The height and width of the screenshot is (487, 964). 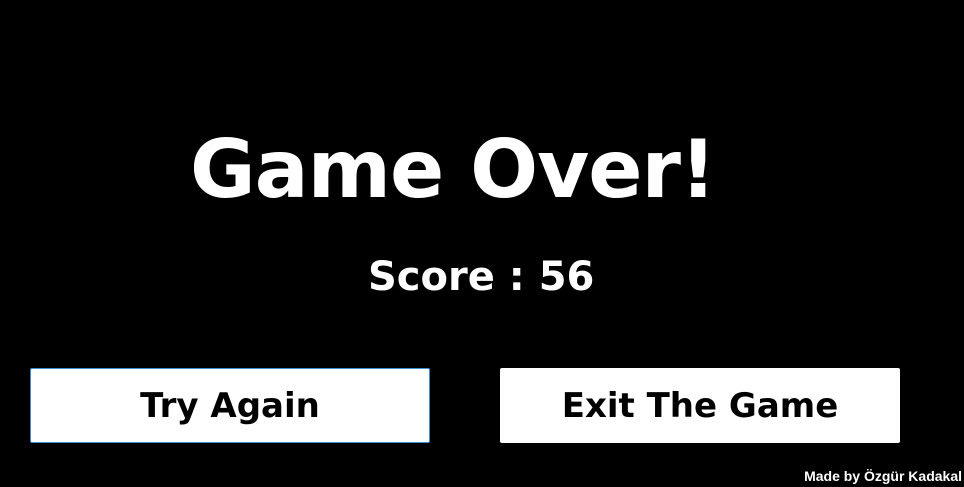 I want to click on exit-game-button: Exit The Game, so click(x=700, y=405).